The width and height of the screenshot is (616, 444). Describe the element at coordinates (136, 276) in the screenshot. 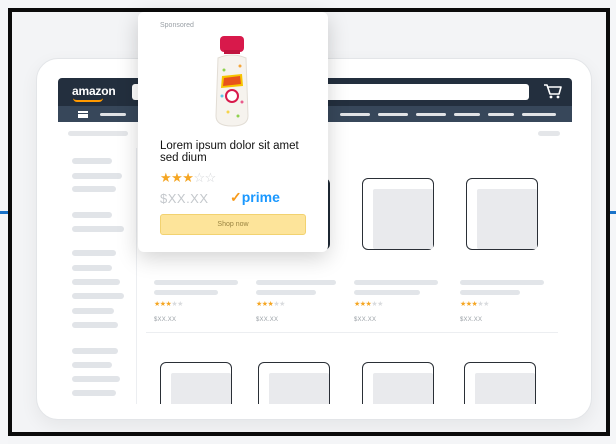

I see `sidebar-divider` at that location.